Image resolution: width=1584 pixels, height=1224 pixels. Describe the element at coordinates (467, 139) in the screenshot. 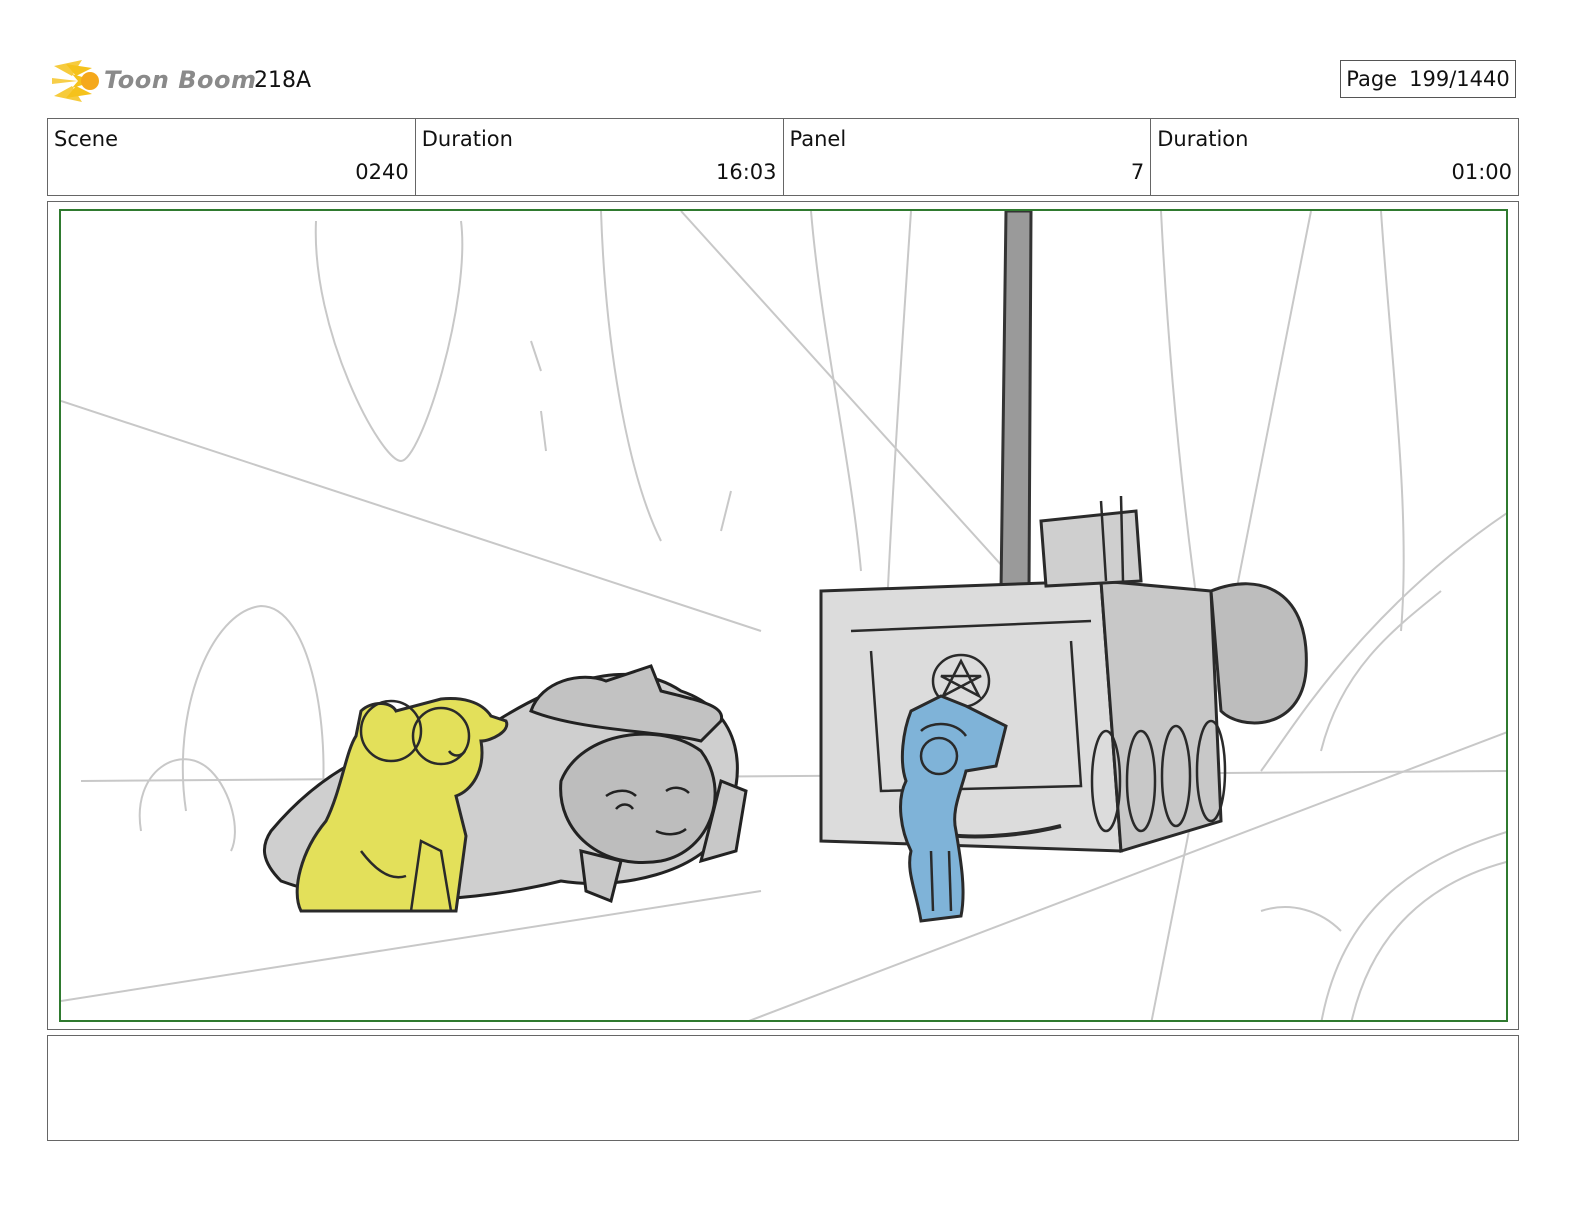

I see `scene-duration-label: Duration` at that location.